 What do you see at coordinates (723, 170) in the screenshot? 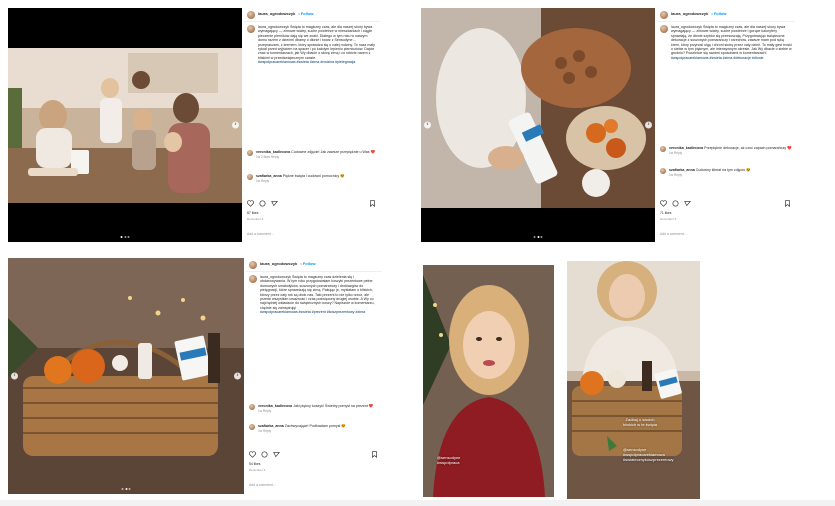
I see `comment-text: Cudowny klimat na tym zdjęciu 😍` at bounding box center [723, 170].